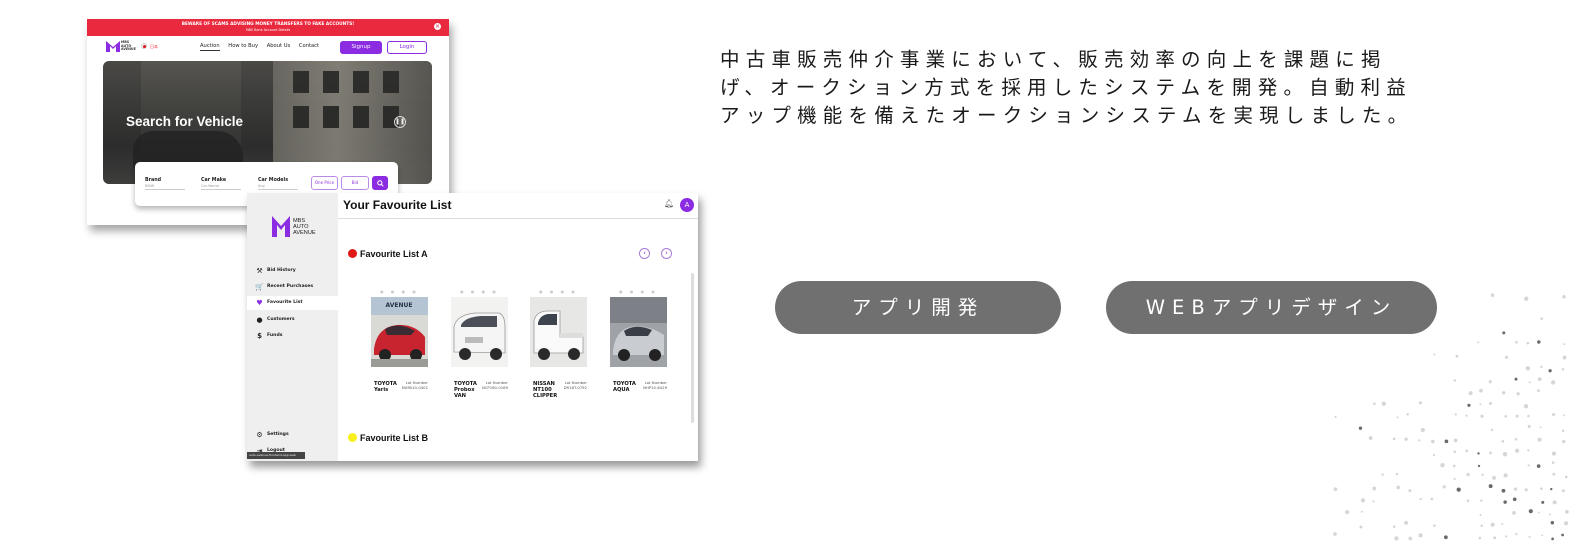 This screenshot has width=1574, height=546. Describe the element at coordinates (276, 455) in the screenshot. I see `url-status-tooltip: auto-avenue-frontend-app.web` at that location.